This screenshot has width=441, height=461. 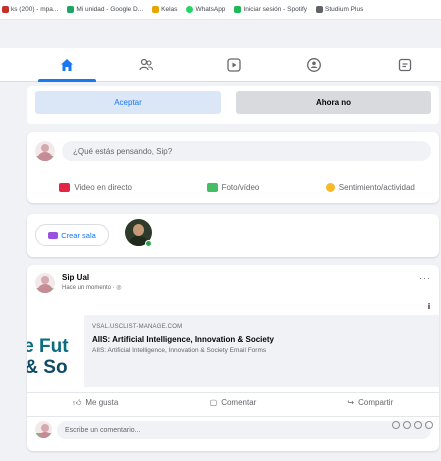 I want to click on bookmark-label: Iniciar sesión - Spotify, so click(x=275, y=9).